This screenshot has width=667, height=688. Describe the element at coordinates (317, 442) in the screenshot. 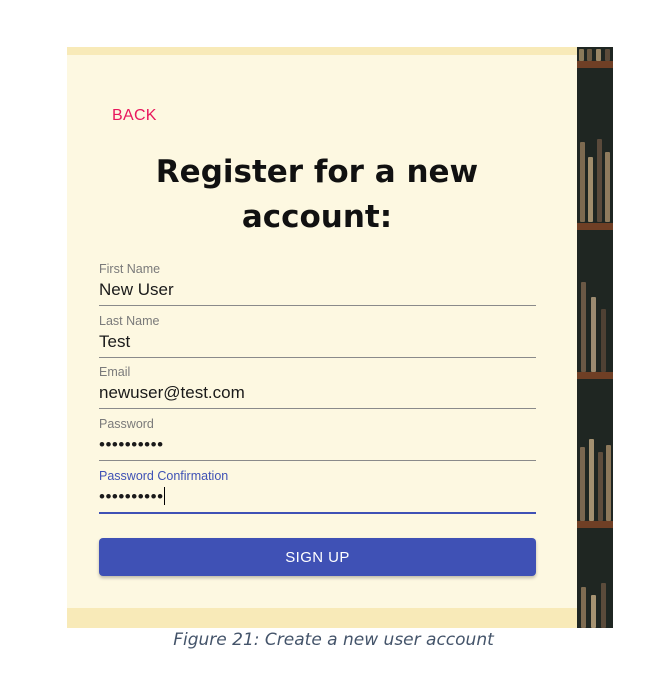

I see `password-field: Password ••••••••••` at that location.